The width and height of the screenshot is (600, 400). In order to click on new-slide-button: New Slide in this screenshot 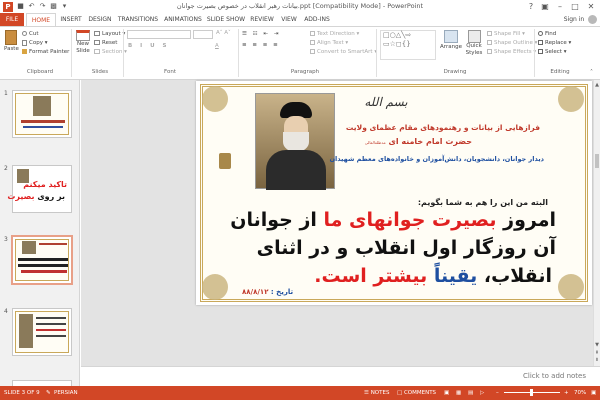, I will do `click(83, 42)`.